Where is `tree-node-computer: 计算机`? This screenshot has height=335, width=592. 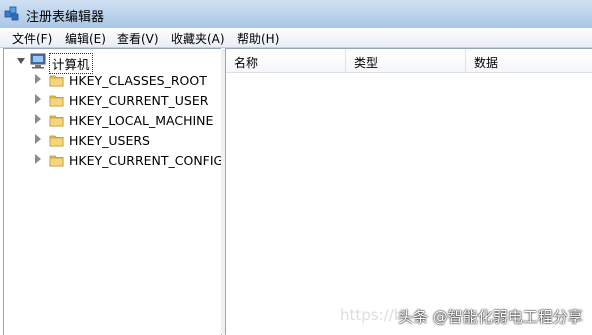
tree-node-computer: 计算机 is located at coordinates (104, 63).